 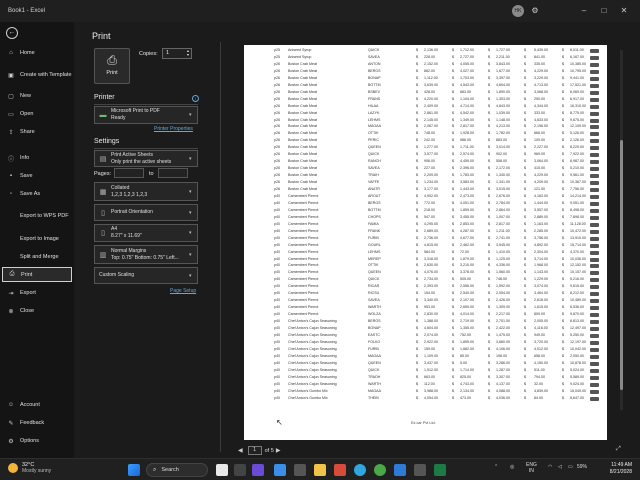 What do you see at coordinates (173, 173) in the screenshot?
I see `pages-to-input` at bounding box center [173, 173].